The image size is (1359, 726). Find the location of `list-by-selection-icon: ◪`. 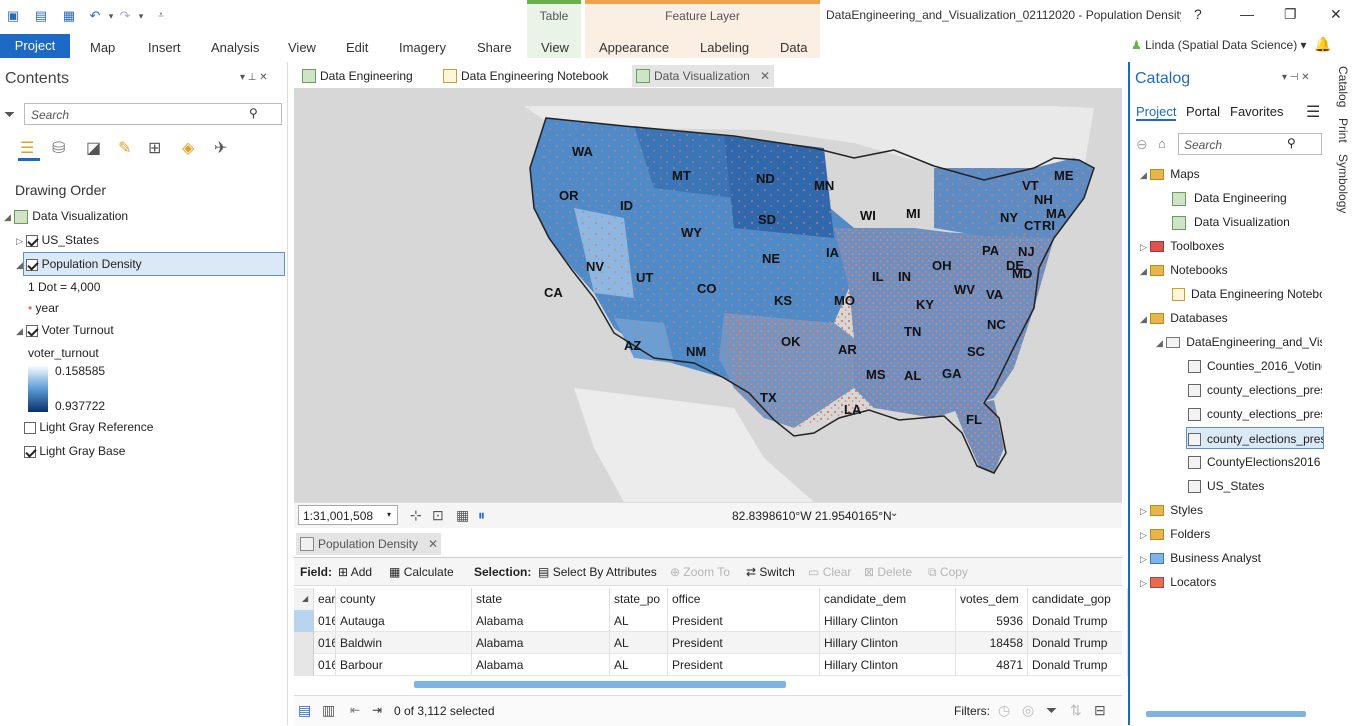

list-by-selection-icon: ◪ is located at coordinates (93, 148).